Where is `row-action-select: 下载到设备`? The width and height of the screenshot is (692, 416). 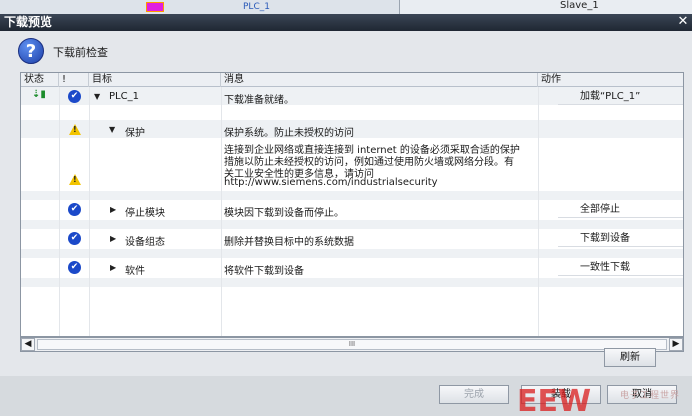
row-action-select: 下载到设备 is located at coordinates (620, 239).